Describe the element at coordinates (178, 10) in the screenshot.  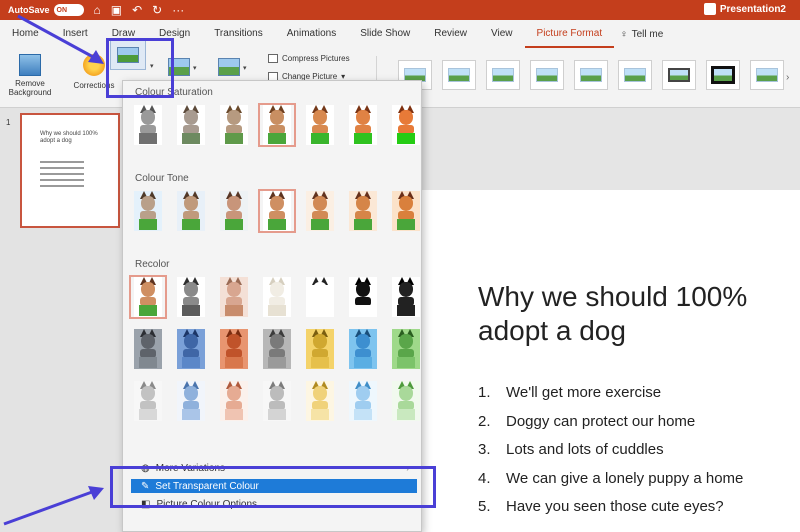
I see `more-icon: ···` at that location.